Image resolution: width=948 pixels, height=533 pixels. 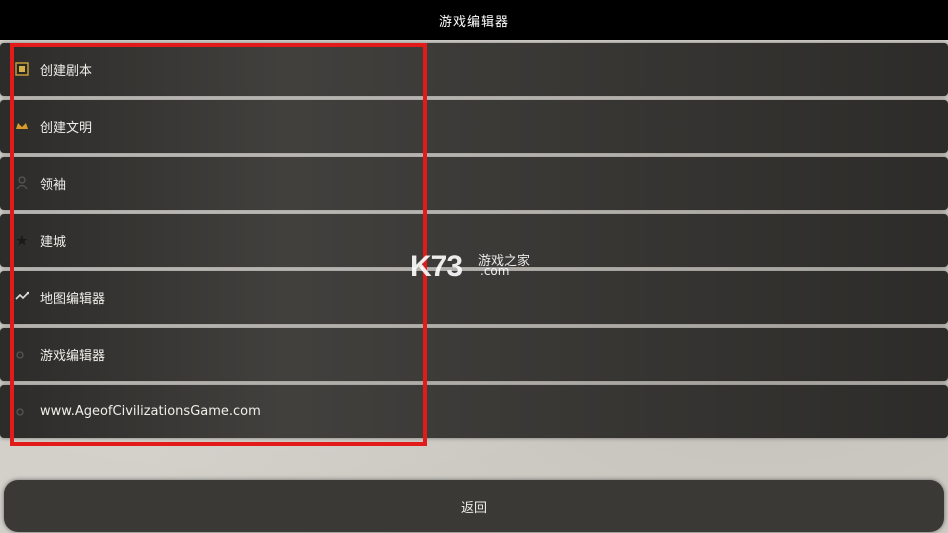 What do you see at coordinates (474, 354) in the screenshot?
I see `menu-item-game-editor: 游戏编辑器` at bounding box center [474, 354].